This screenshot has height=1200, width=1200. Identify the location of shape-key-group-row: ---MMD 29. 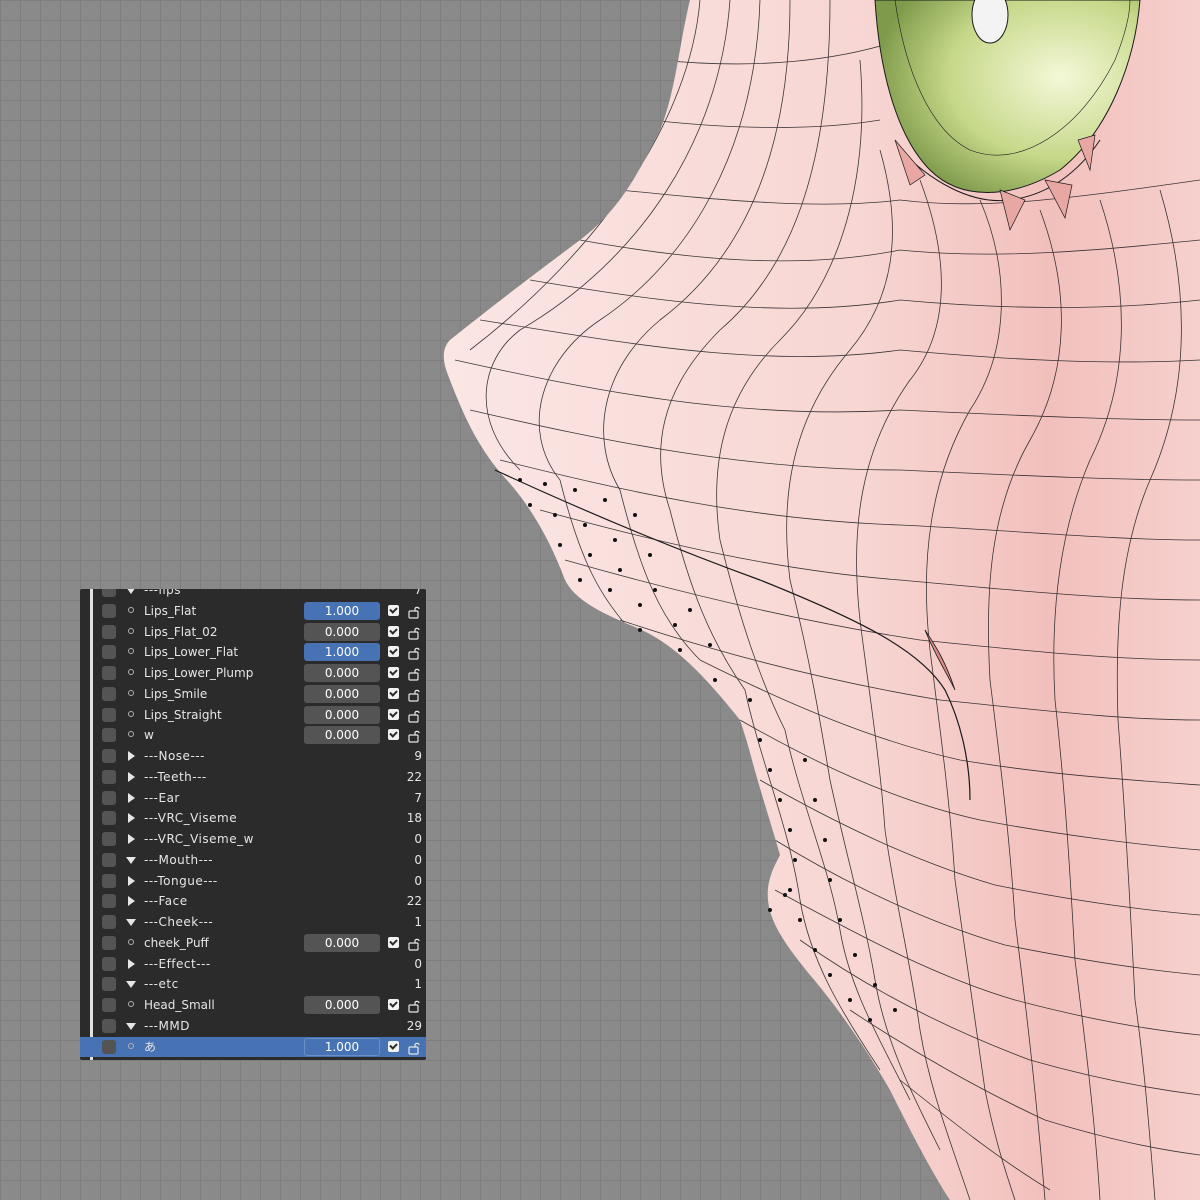
(253, 1026).